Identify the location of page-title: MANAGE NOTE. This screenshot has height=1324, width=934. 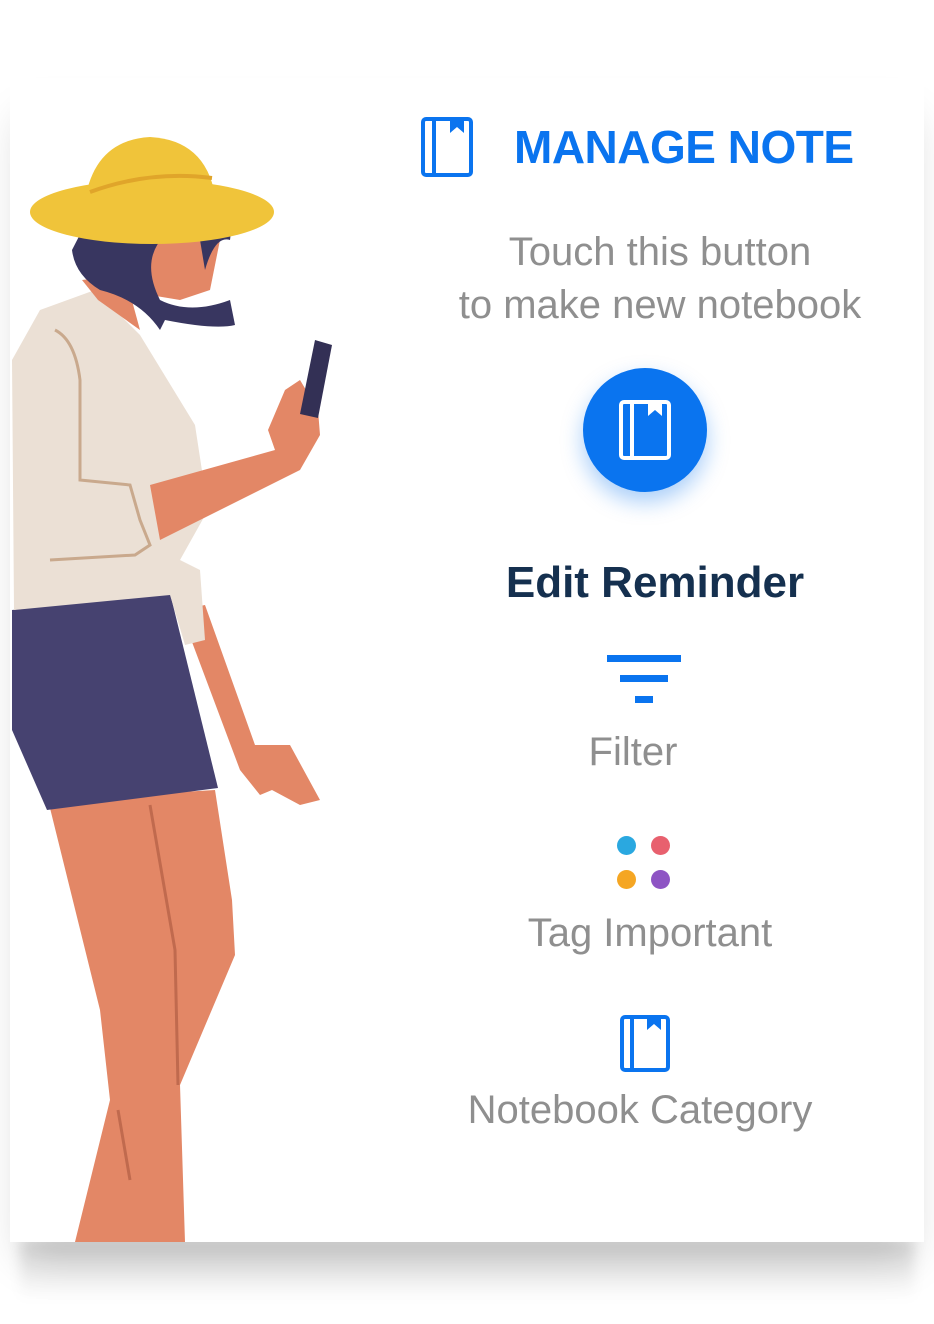
(684, 147).